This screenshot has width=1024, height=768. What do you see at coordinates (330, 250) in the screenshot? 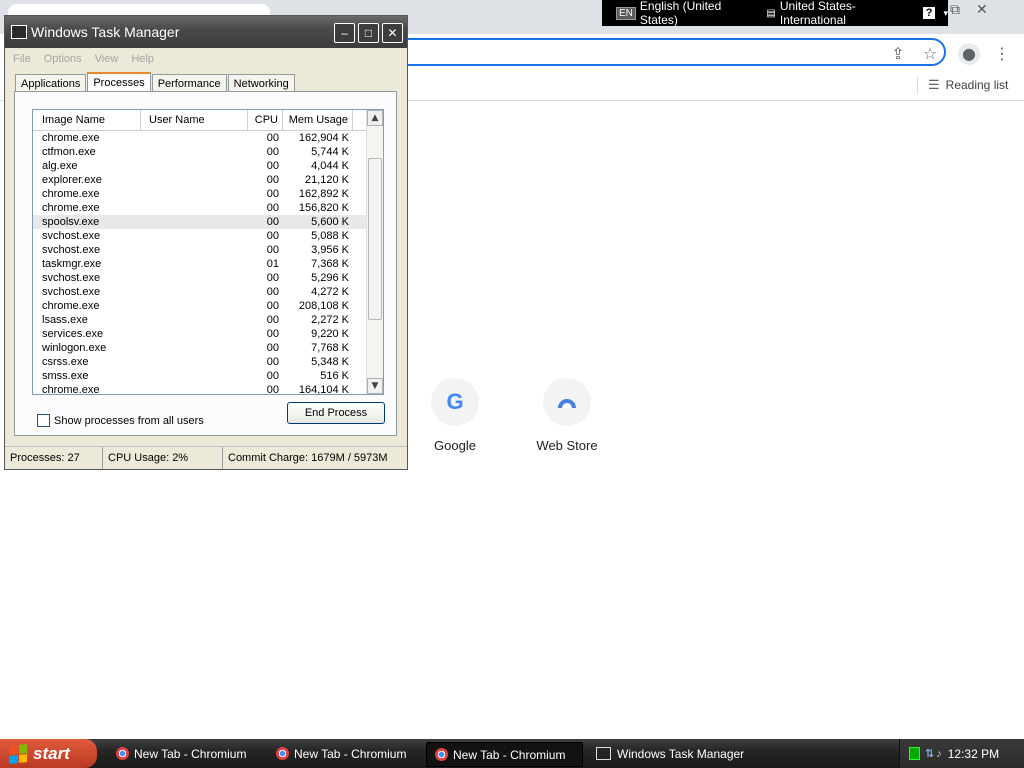
I see `process-mem: 3,956 K` at bounding box center [330, 250].